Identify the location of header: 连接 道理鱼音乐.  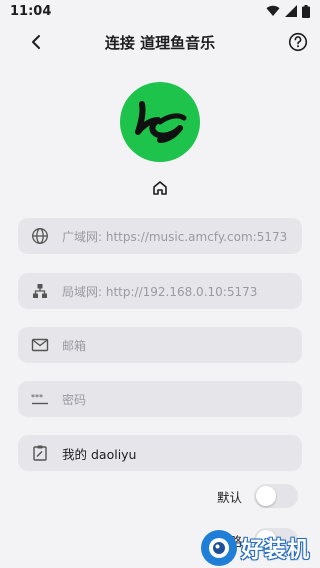
(160, 42).